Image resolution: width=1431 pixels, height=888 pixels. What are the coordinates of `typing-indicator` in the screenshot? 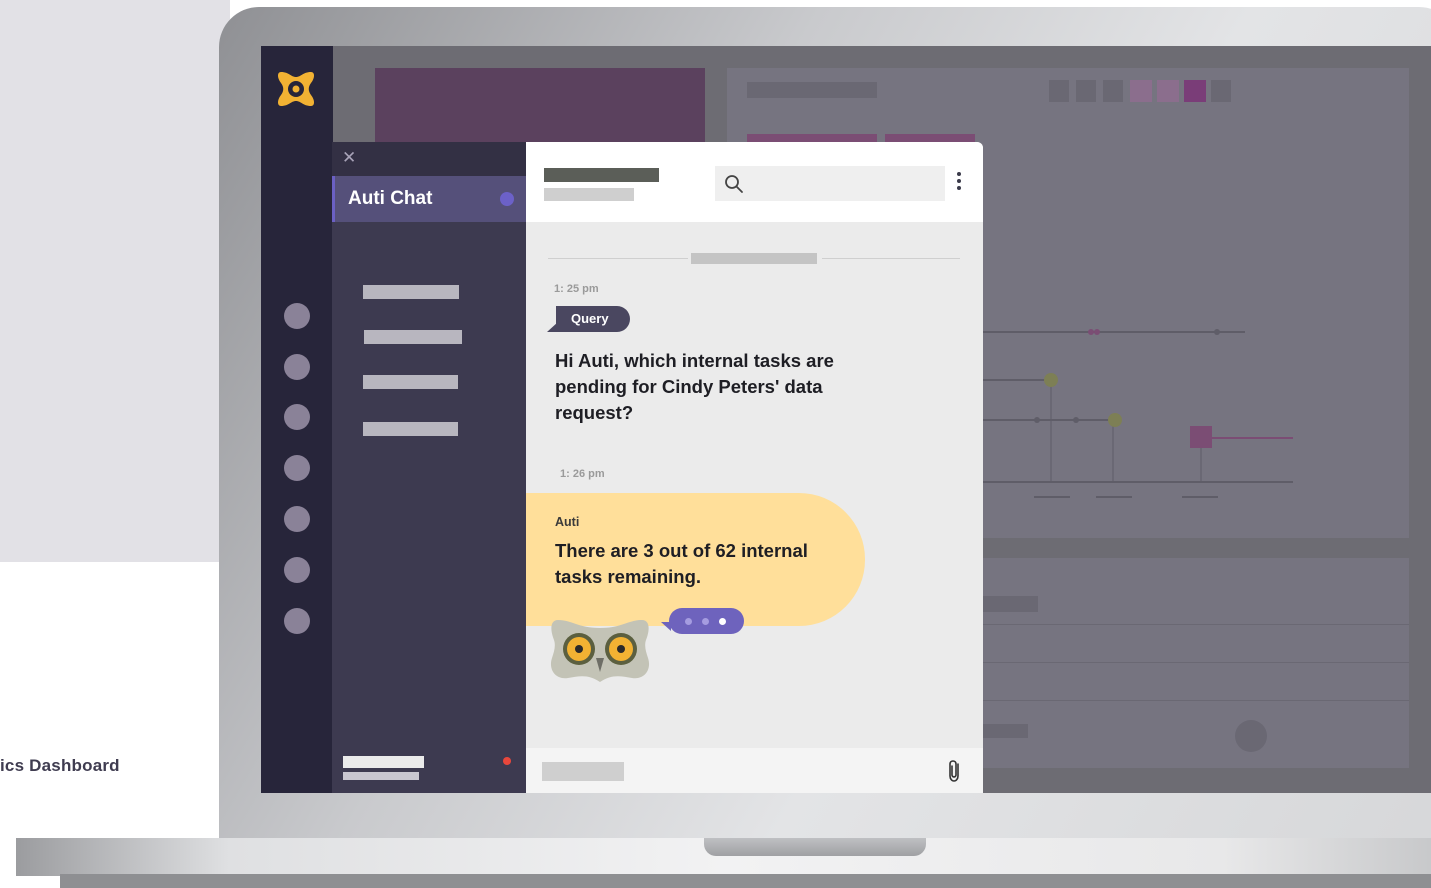 It's located at (706, 621).